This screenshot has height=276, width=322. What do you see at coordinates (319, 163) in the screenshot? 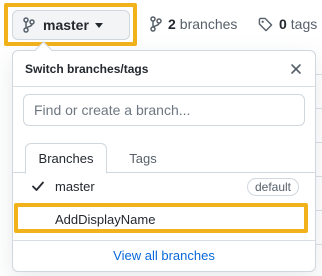
I see `background-content` at bounding box center [319, 163].